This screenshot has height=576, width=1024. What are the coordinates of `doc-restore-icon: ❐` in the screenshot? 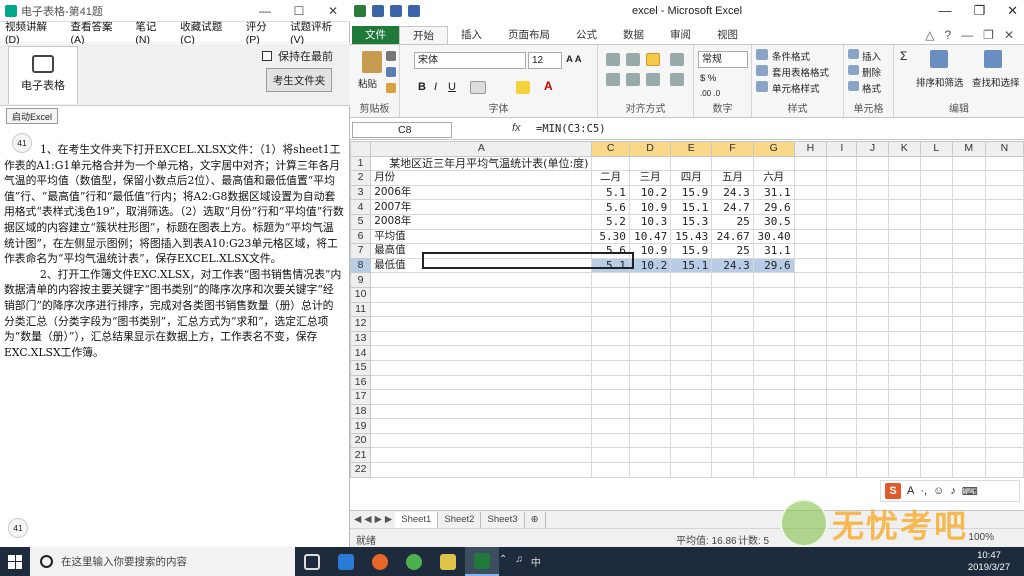 It's located at (988, 35).